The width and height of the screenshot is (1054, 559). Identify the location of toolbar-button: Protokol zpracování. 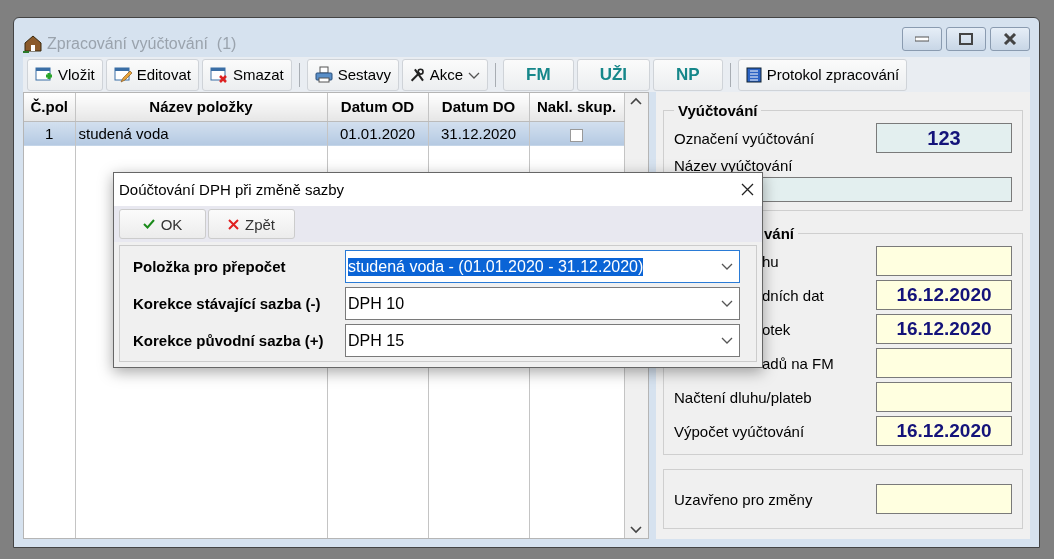
(822, 74).